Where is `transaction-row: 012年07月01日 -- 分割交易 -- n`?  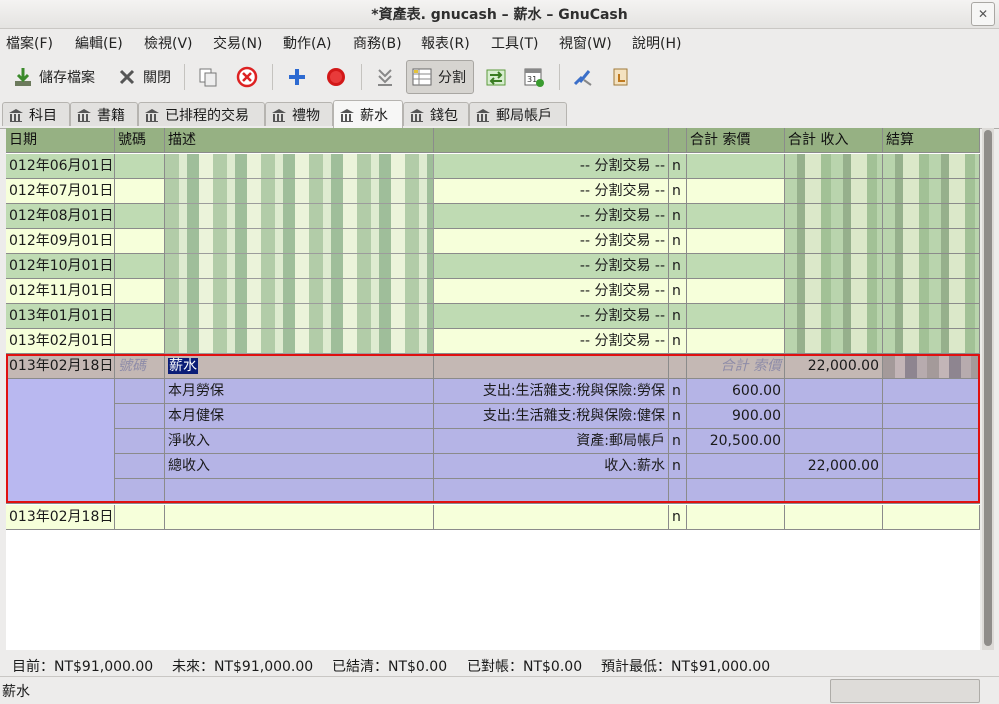
transaction-row: 012年07月01日 -- 分割交易 -- n is located at coordinates (493, 191).